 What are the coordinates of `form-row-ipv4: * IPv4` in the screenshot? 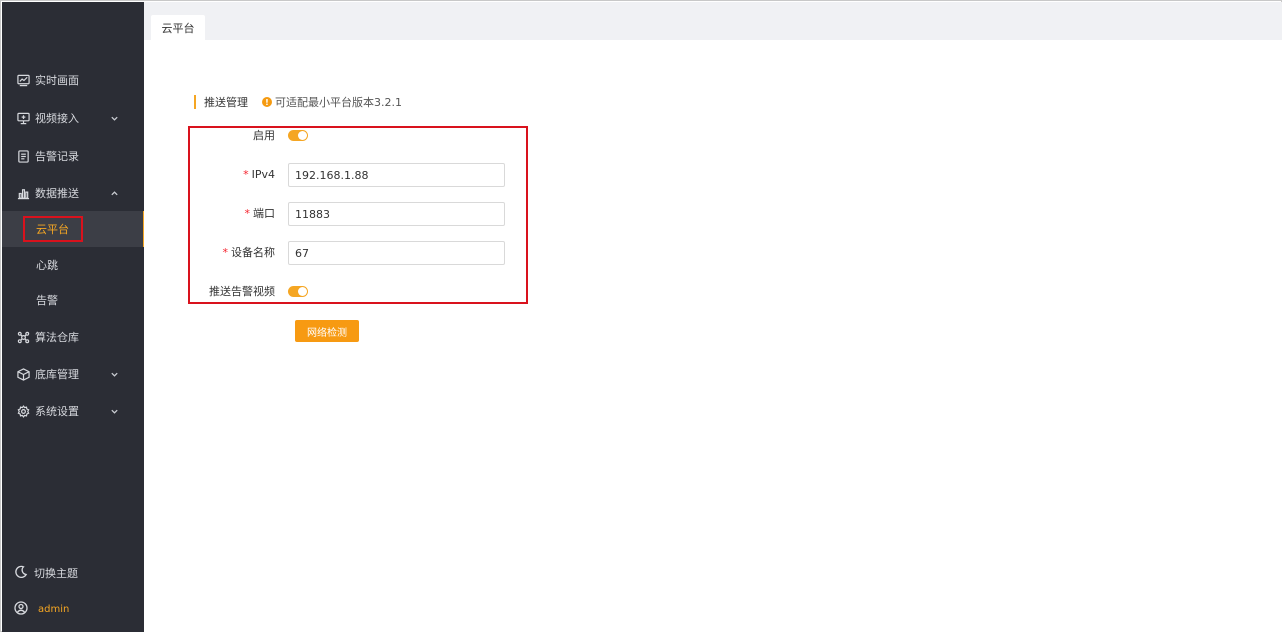 It's located at (358, 175).